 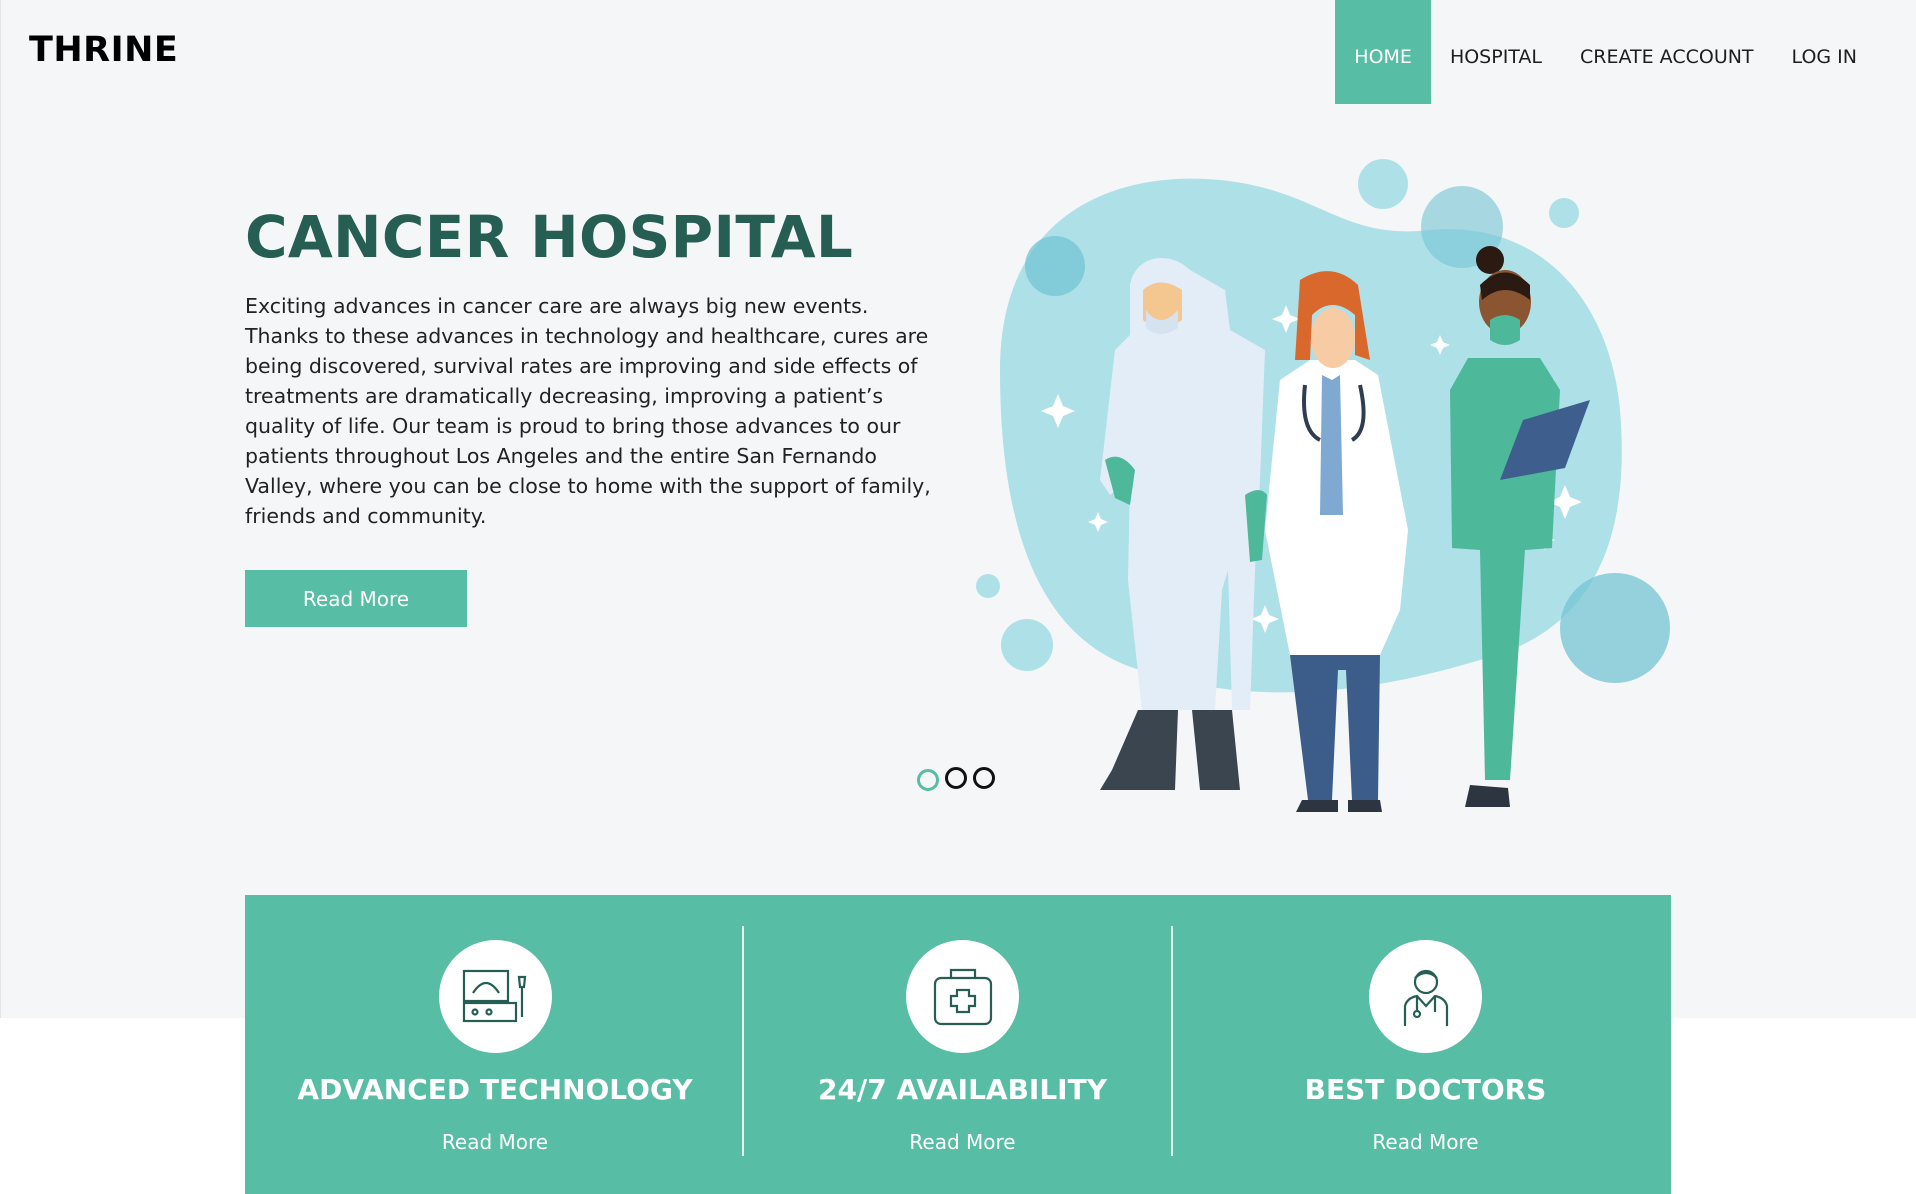 I want to click on hero-title: CANCER HOSPITAL, so click(x=549, y=237).